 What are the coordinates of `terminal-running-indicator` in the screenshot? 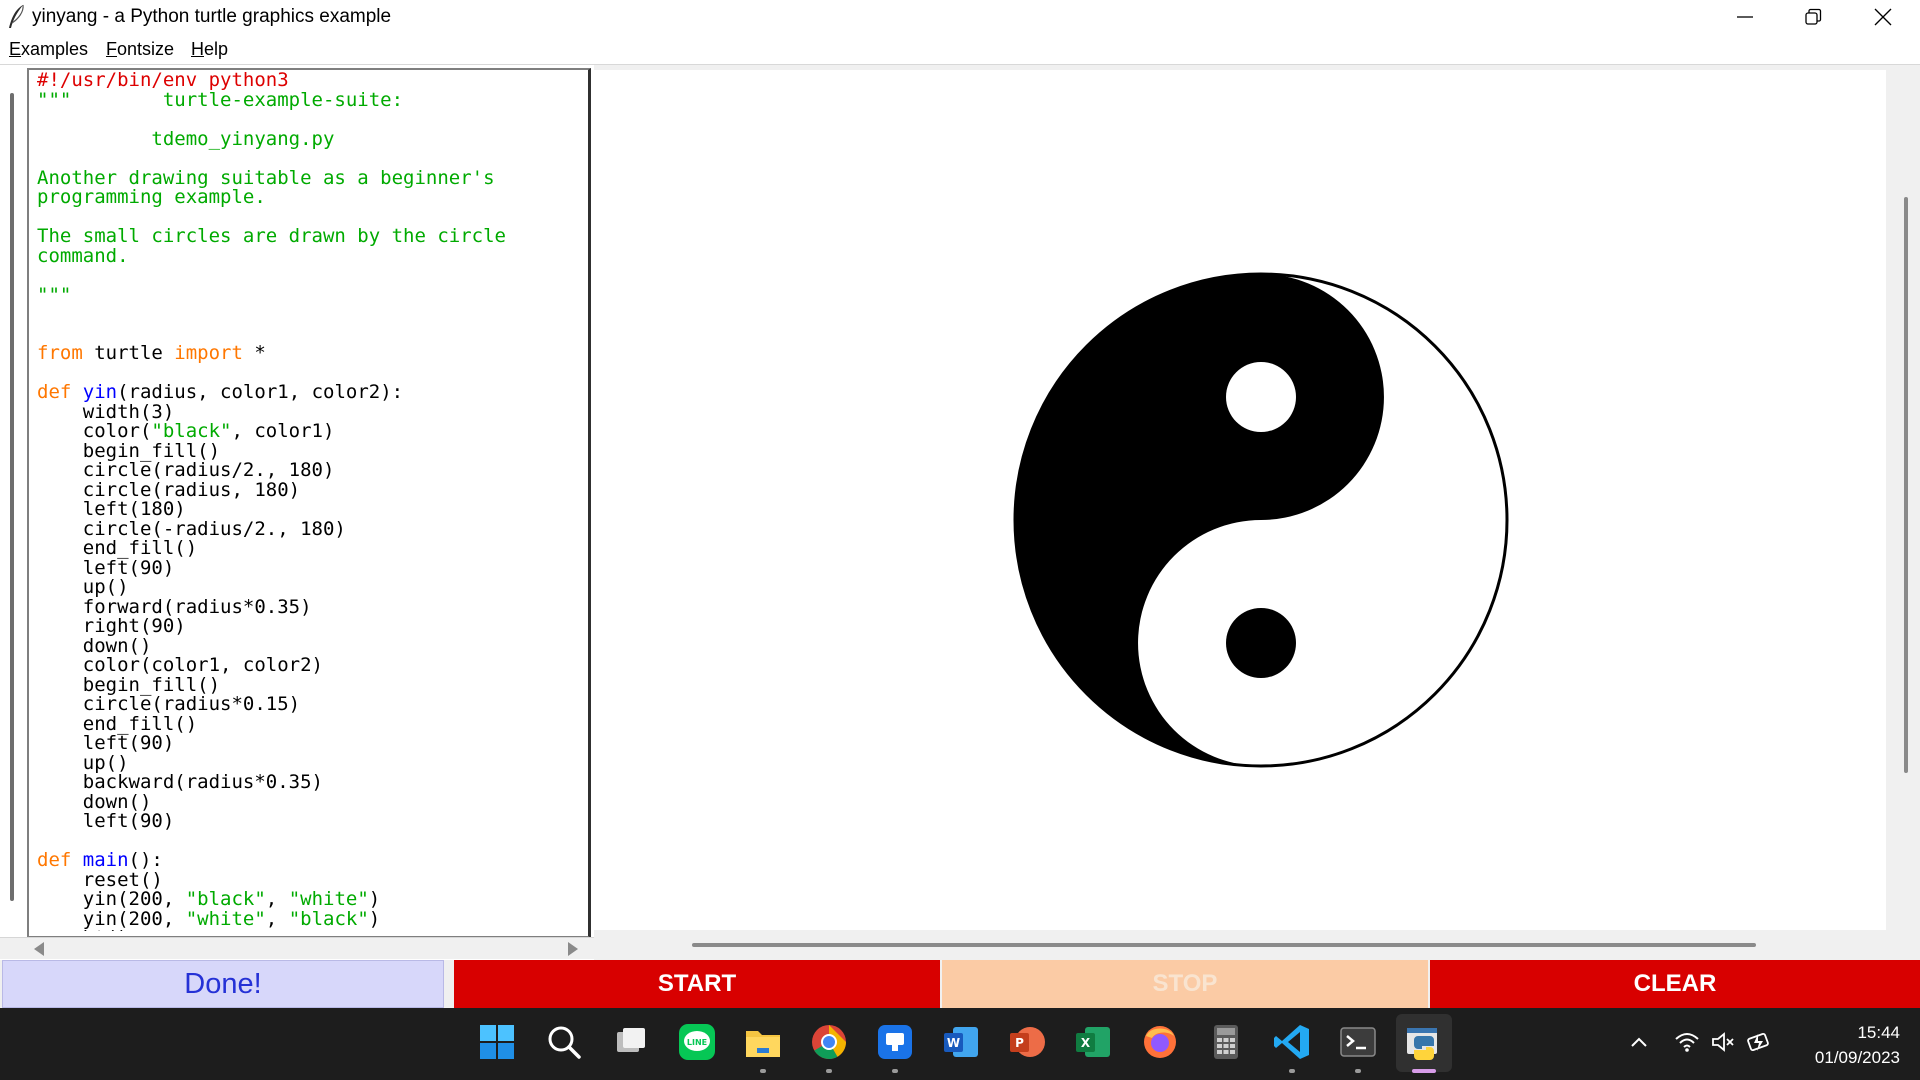 It's located at (1358, 1071).